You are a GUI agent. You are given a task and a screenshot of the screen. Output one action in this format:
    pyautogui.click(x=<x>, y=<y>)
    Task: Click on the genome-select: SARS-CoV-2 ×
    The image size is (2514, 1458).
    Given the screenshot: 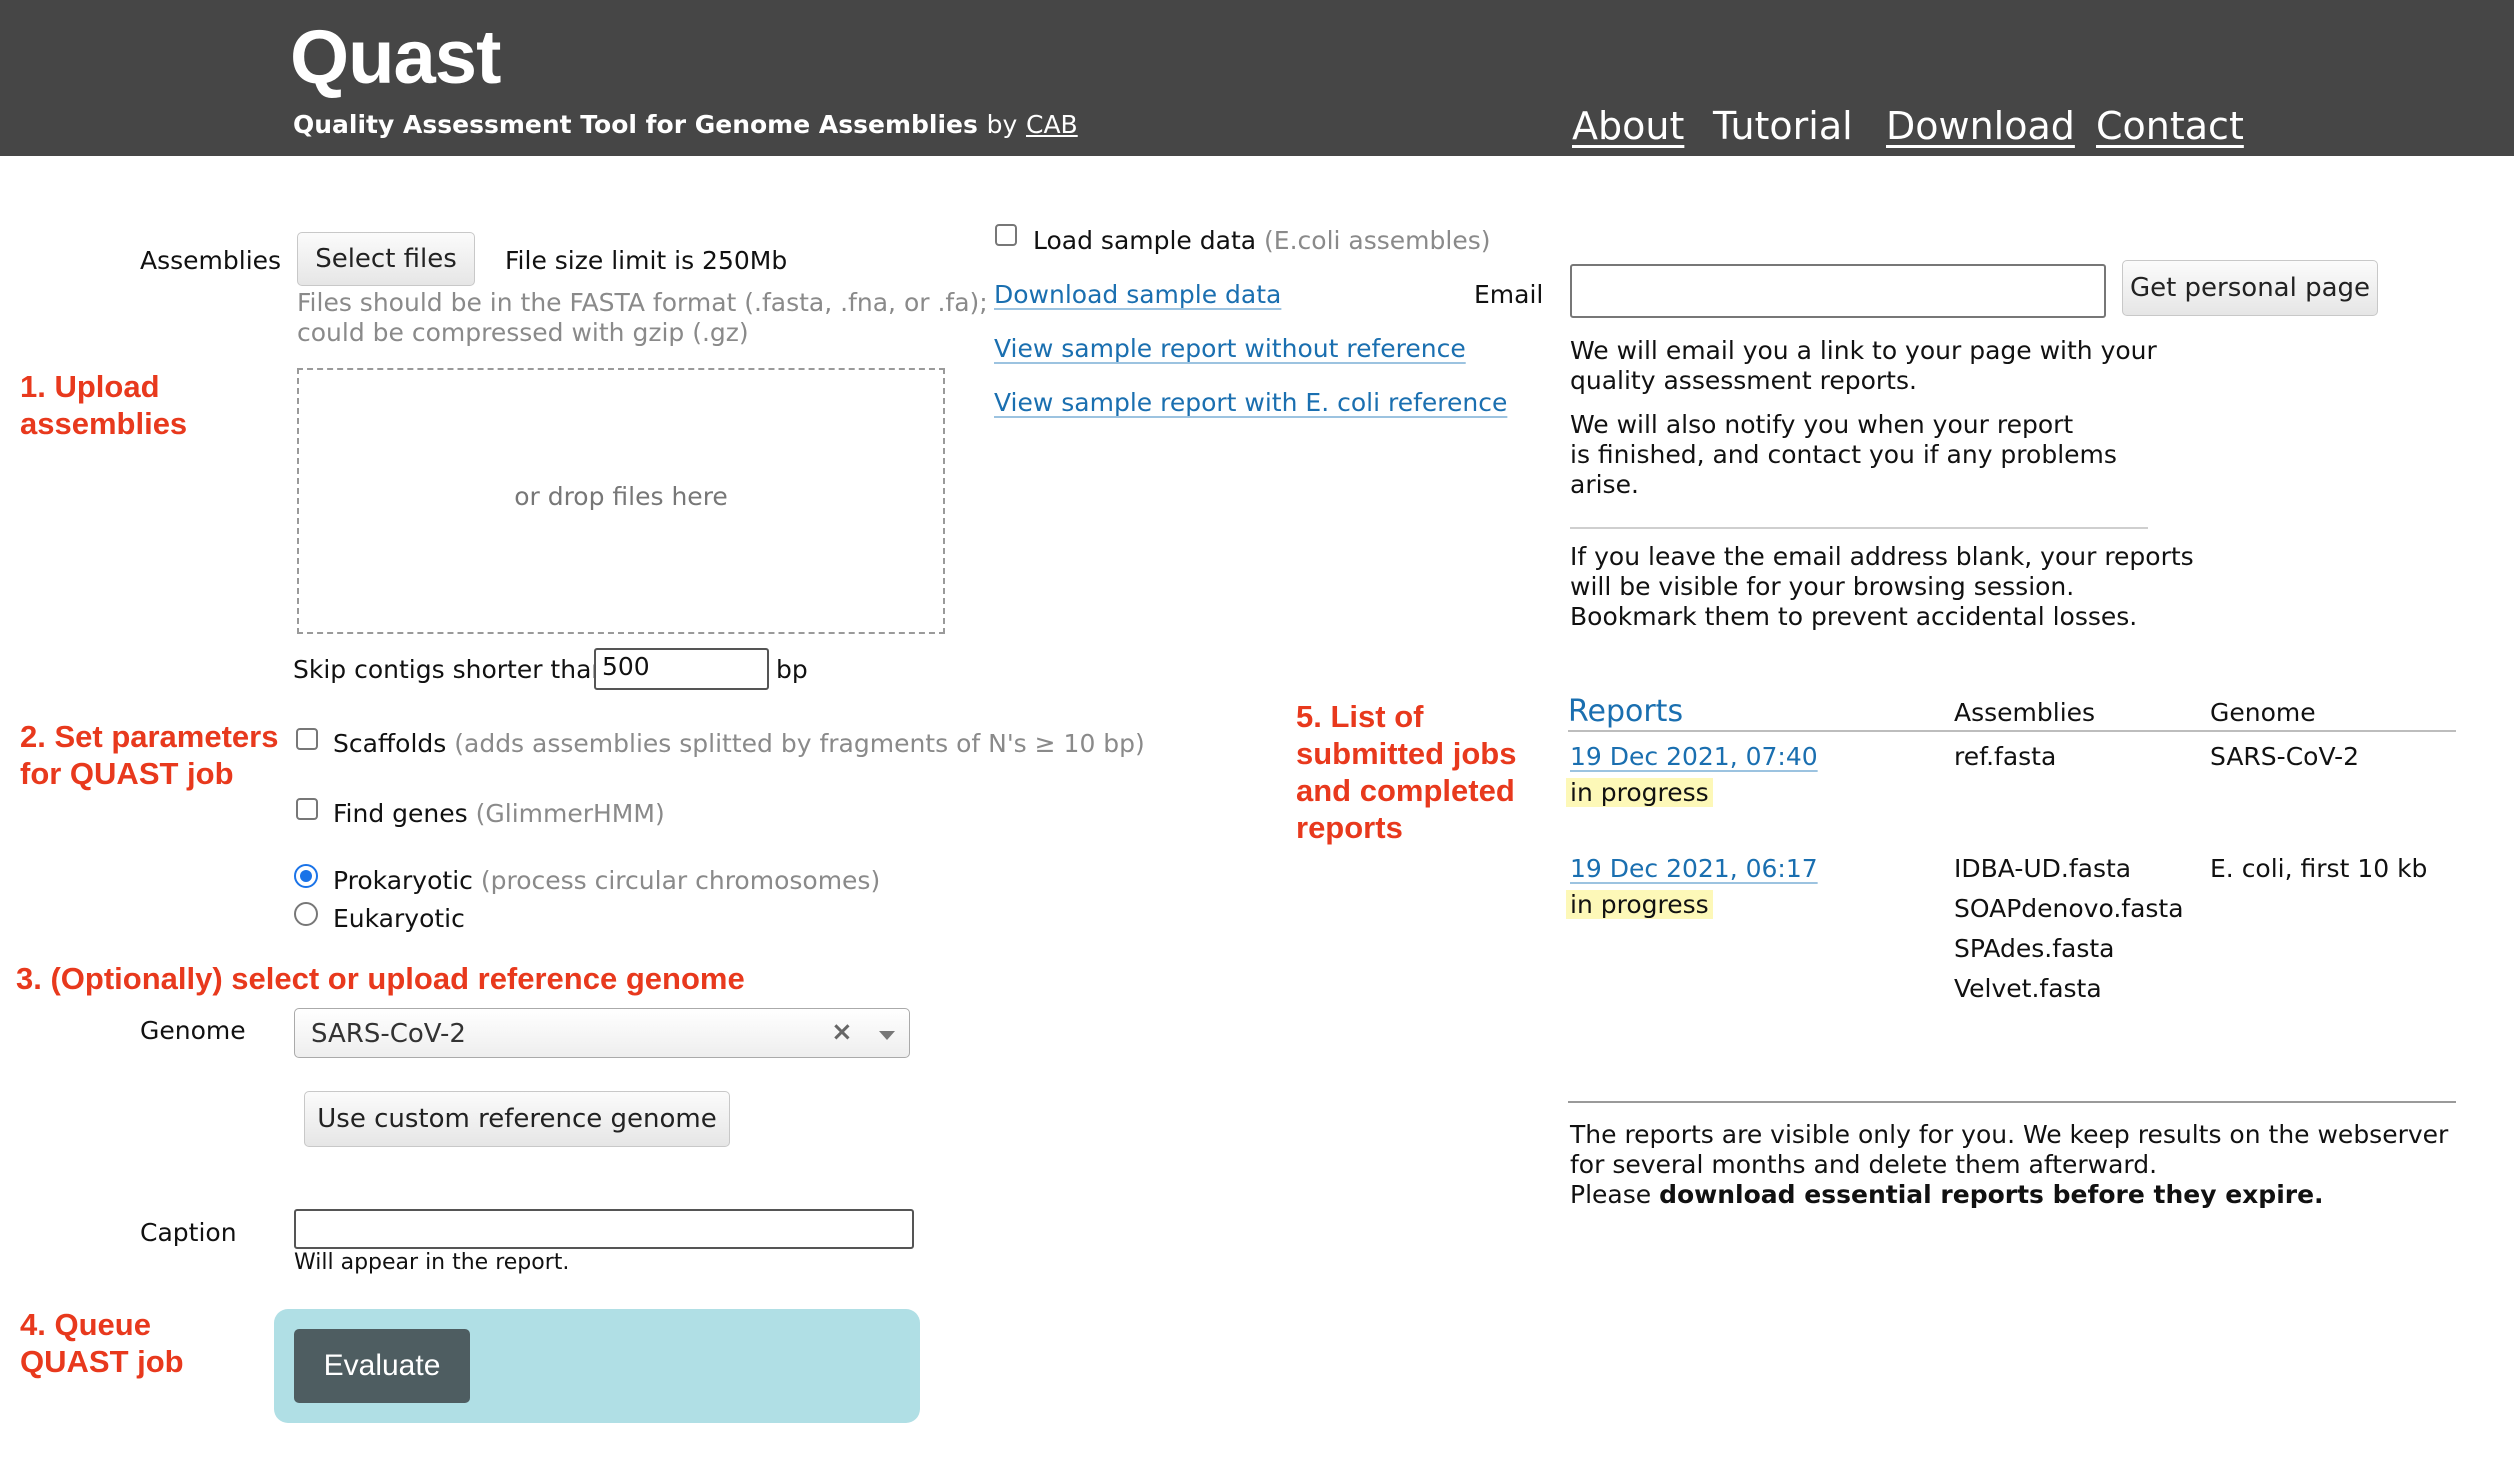 What is the action you would take?
    pyautogui.click(x=602, y=1033)
    